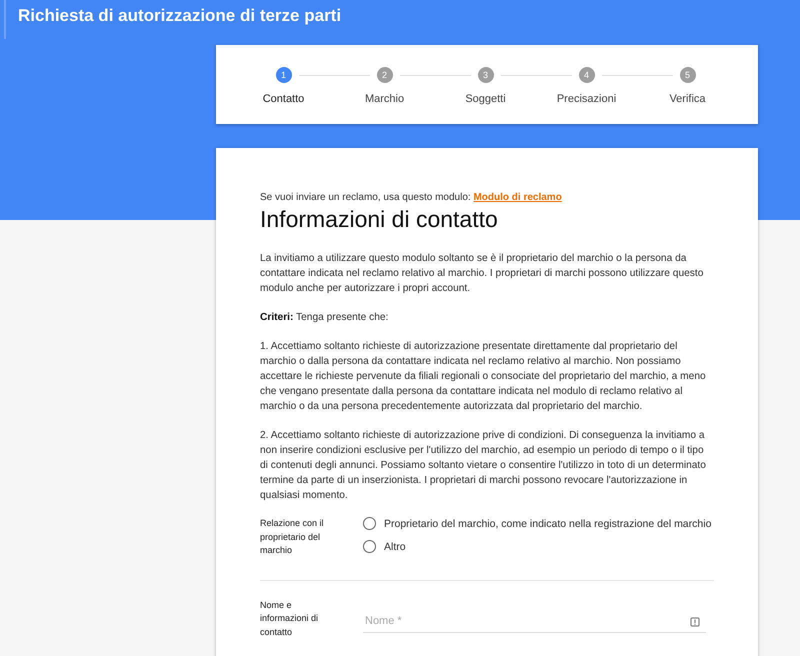 The width and height of the screenshot is (800, 656). Describe the element at coordinates (483, 466) in the screenshot. I see `paragraph: 2. Accettiamo soltanto richieste di autorizzazione prive di condizioni. Di conseguenza la invitiamo a non inserire condizioni esclusive per l'utilizzo del marchio, ad esempio un periodo di tempo o il tipo di contenuti degli annunci. Possiamo soltanto vietare o consentire l'utilizzo in toto di un determinato termine da parte di un inserzionista. I proprietari di marchi possono revocare l'autorizzazione in qualsiasi momento.` at that location.